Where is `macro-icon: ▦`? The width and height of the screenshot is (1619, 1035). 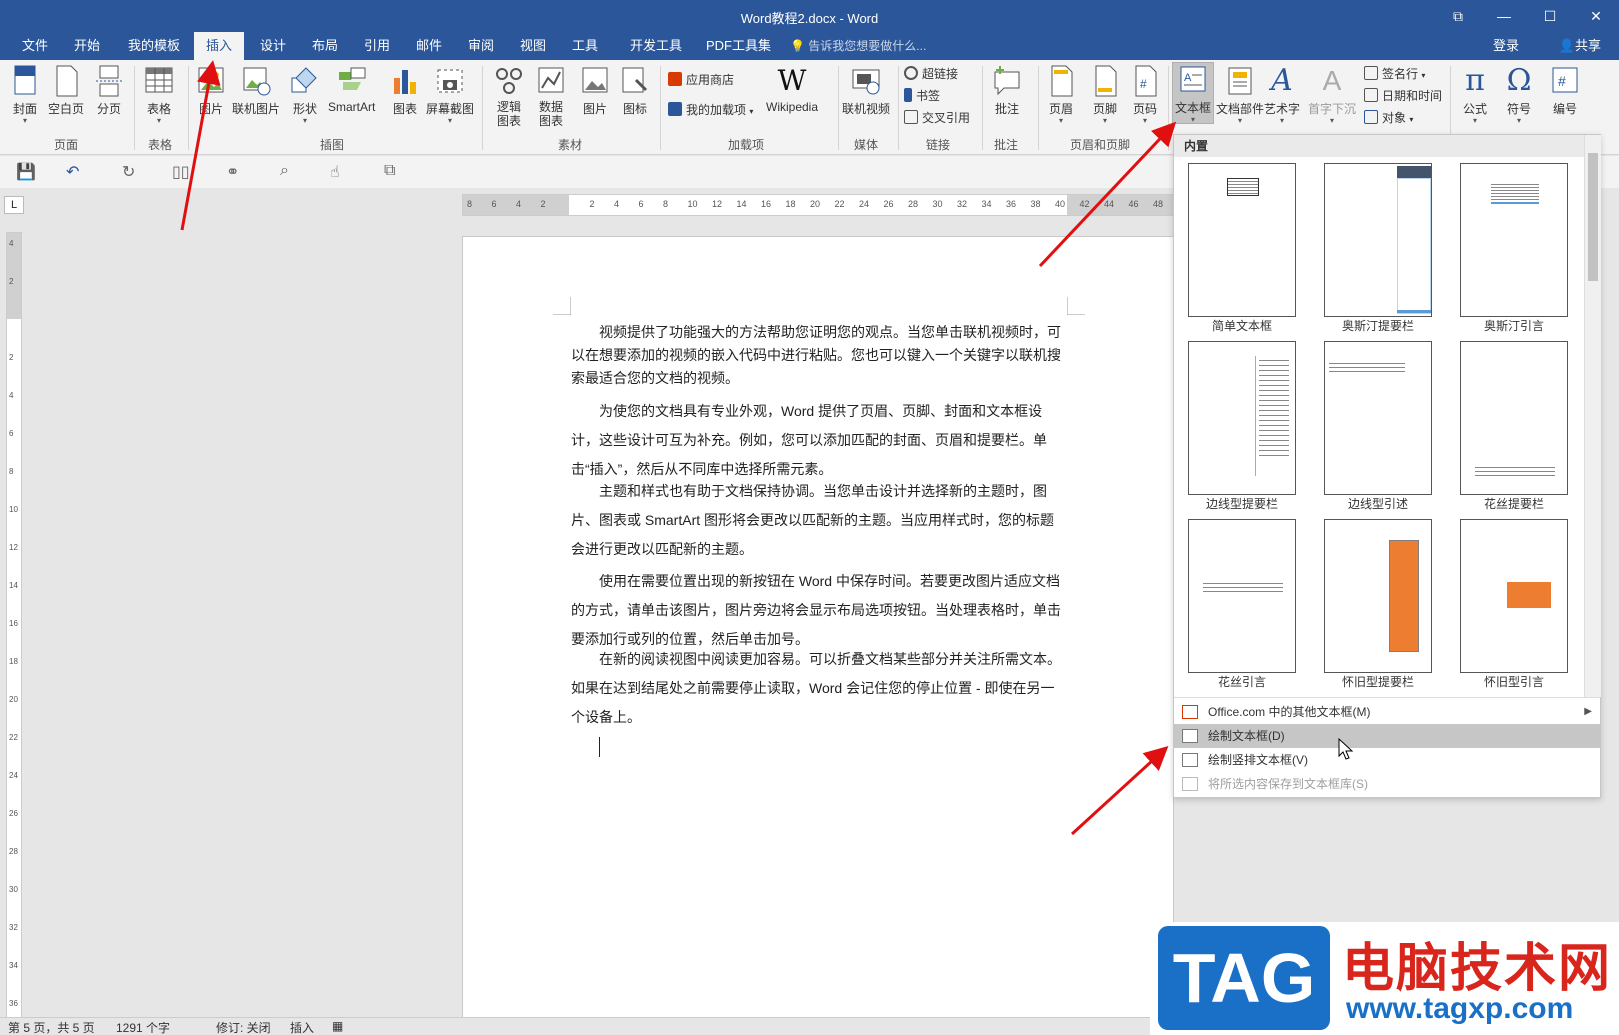 macro-icon: ▦ is located at coordinates (337, 1026).